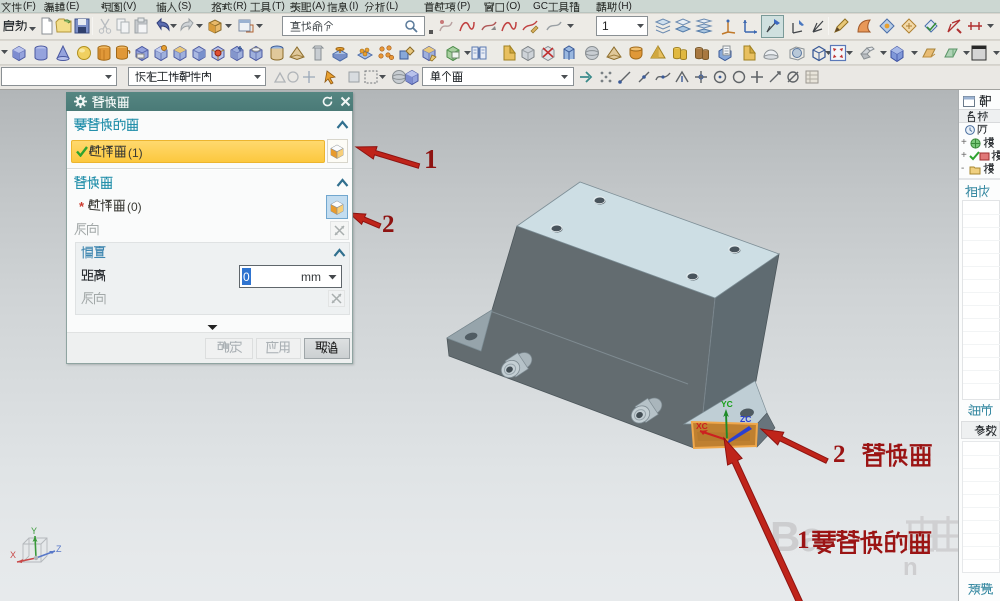 This screenshot has width=1000, height=601. What do you see at coordinates (727, 404) in the screenshot?
I see `svg-text: YC` at bounding box center [727, 404].